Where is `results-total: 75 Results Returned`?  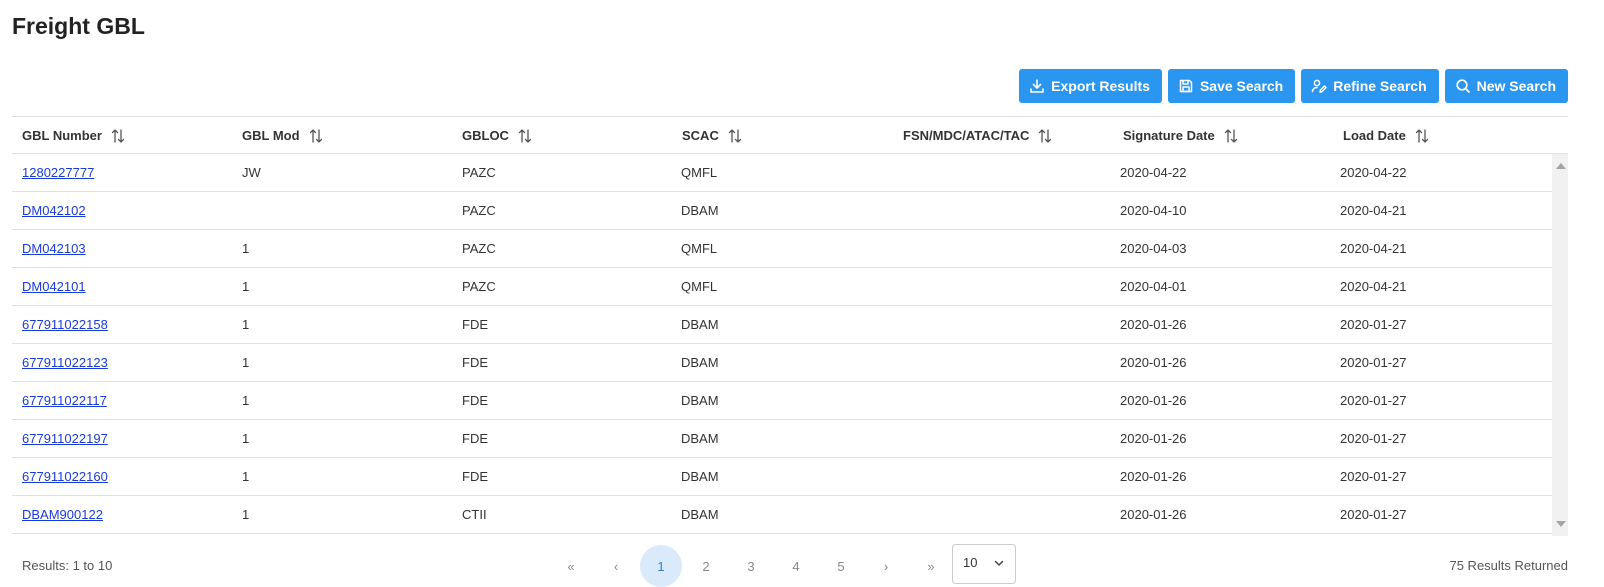
results-total: 75 Results Returned is located at coordinates (1508, 565).